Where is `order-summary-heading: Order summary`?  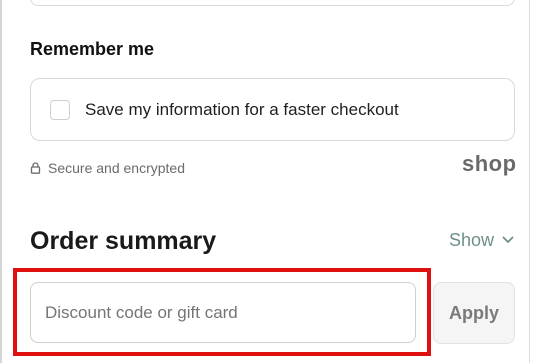
order-summary-heading: Order summary is located at coordinates (123, 241).